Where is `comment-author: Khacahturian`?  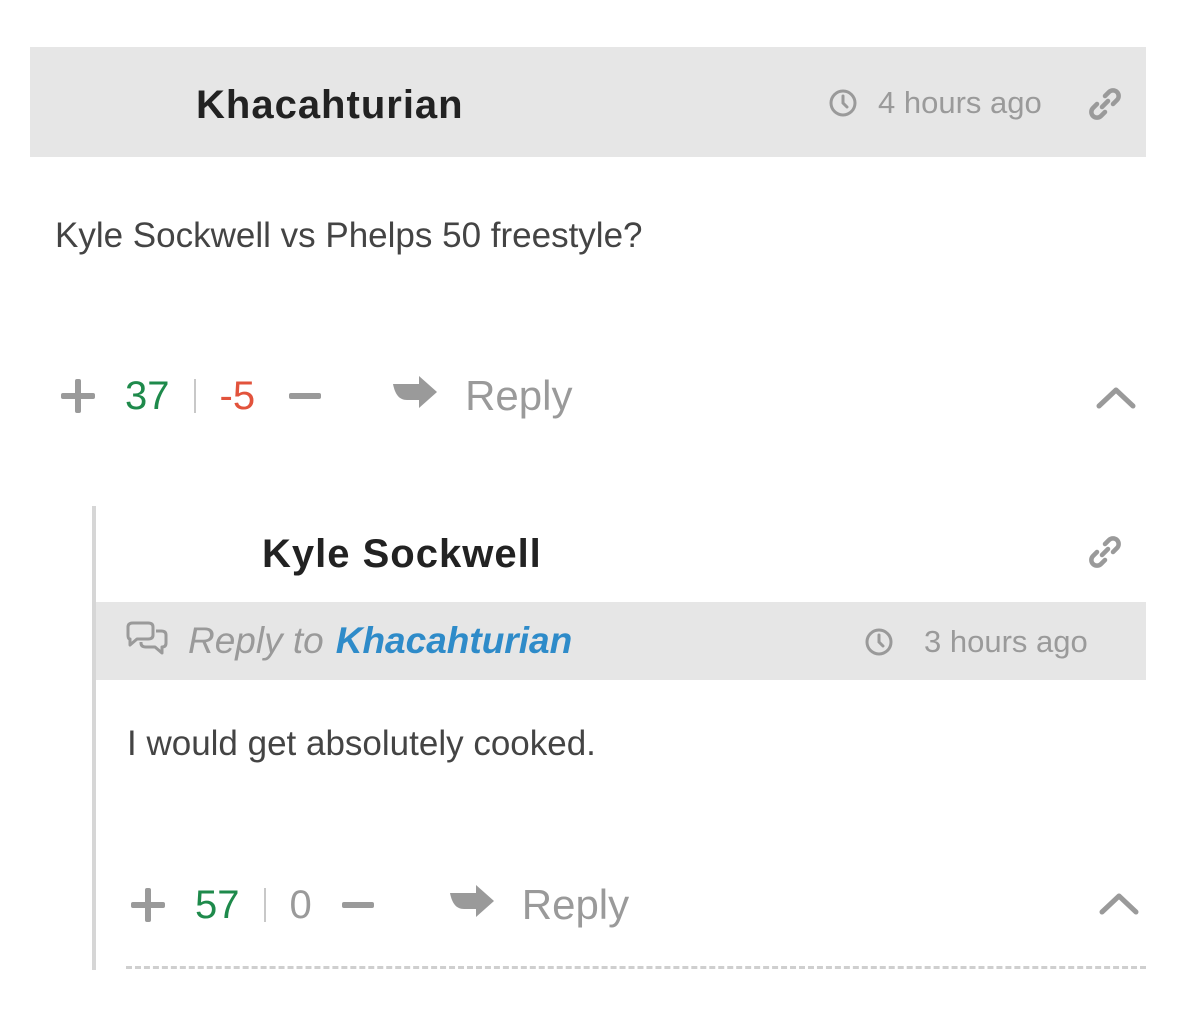 comment-author: Khacahturian is located at coordinates (330, 105).